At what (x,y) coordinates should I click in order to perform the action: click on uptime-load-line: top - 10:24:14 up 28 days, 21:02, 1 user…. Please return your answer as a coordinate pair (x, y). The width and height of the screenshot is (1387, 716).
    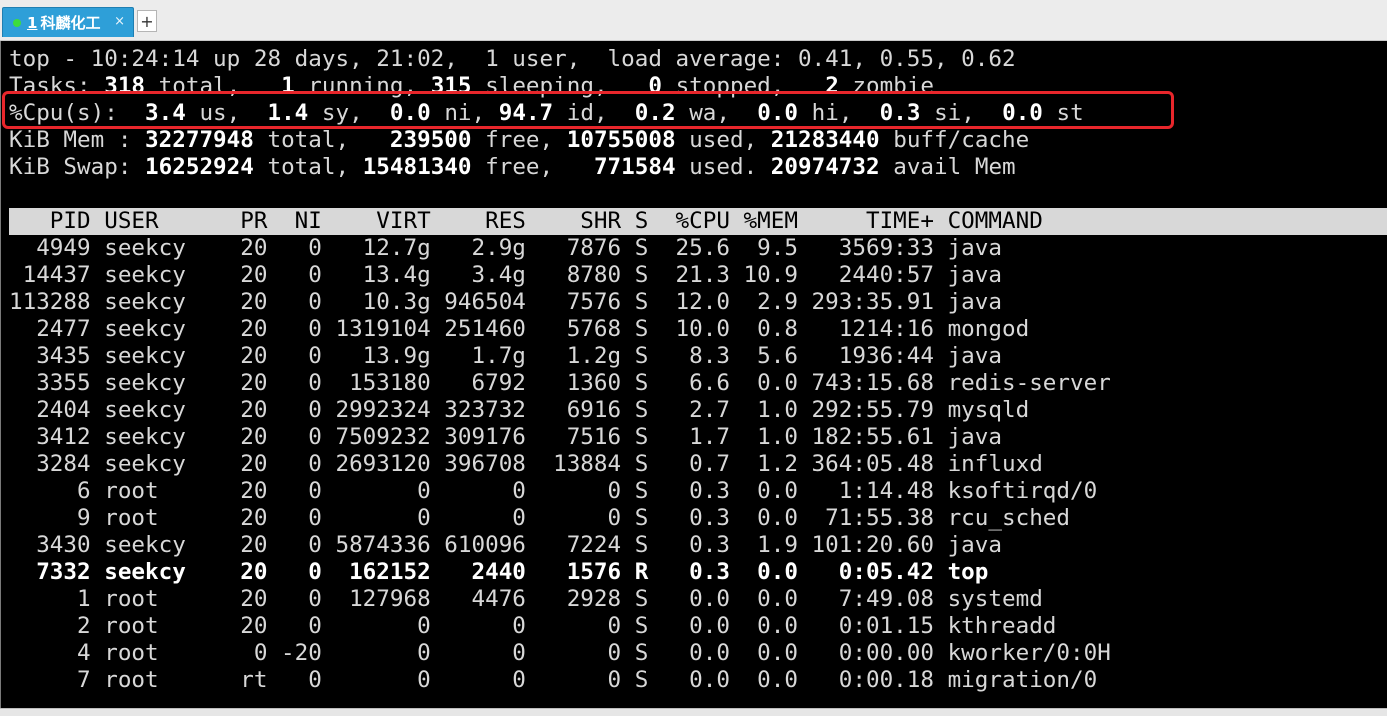
    Looking at the image, I should click on (512, 59).